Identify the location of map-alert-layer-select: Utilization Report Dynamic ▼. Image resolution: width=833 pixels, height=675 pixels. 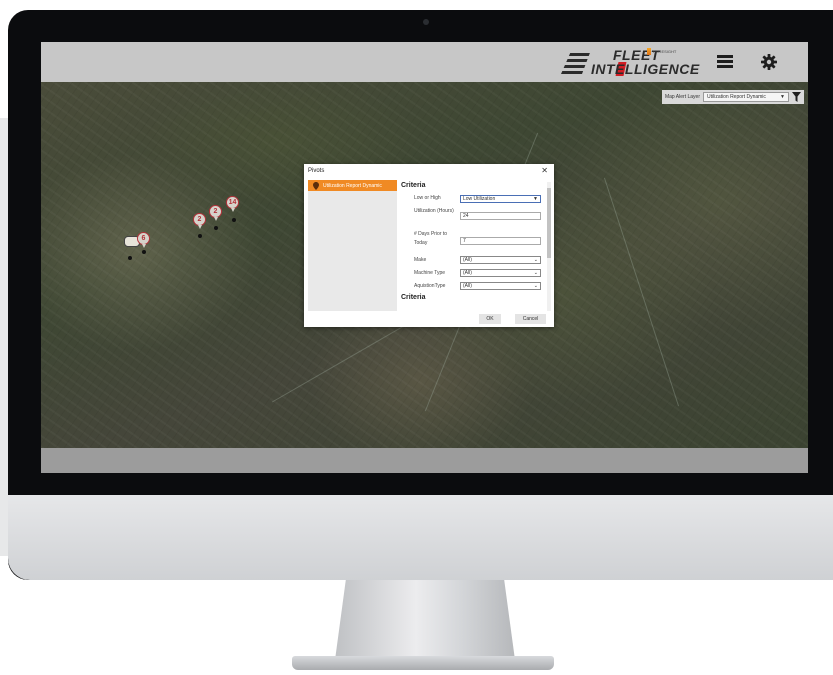
(746, 97).